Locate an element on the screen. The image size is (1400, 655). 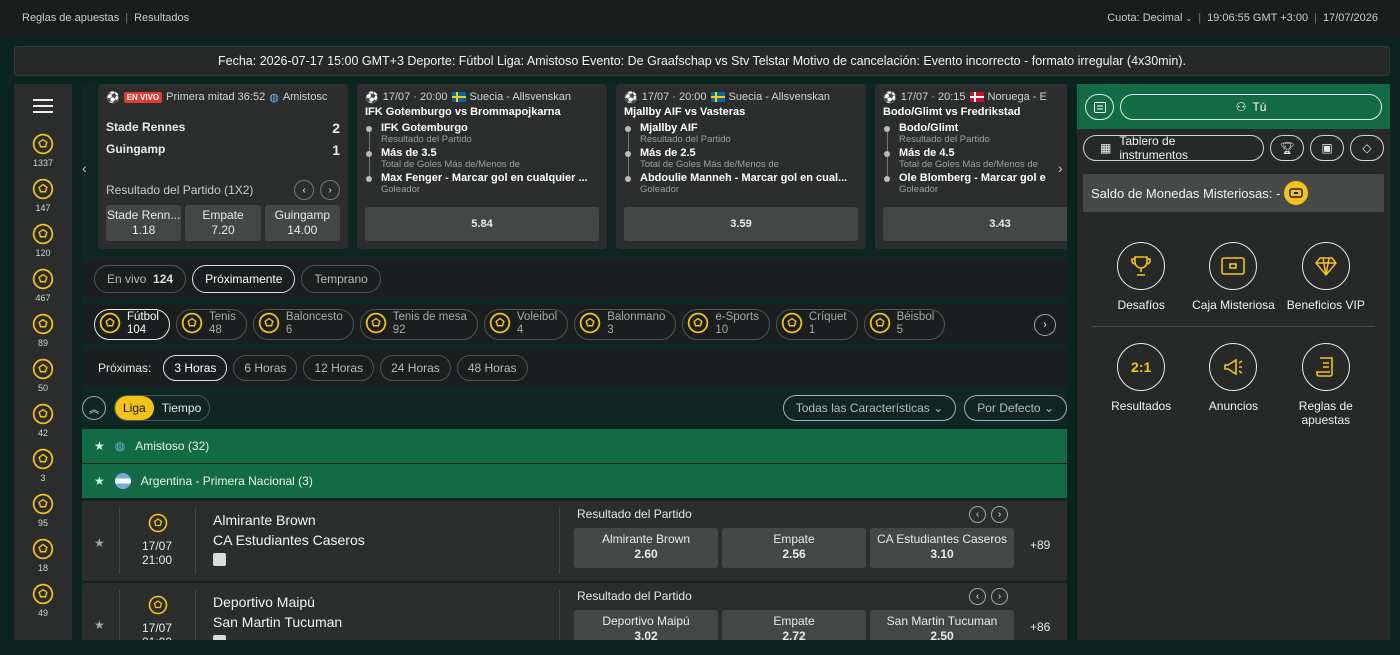
hours-option: 6 Horas is located at coordinates (265, 368).